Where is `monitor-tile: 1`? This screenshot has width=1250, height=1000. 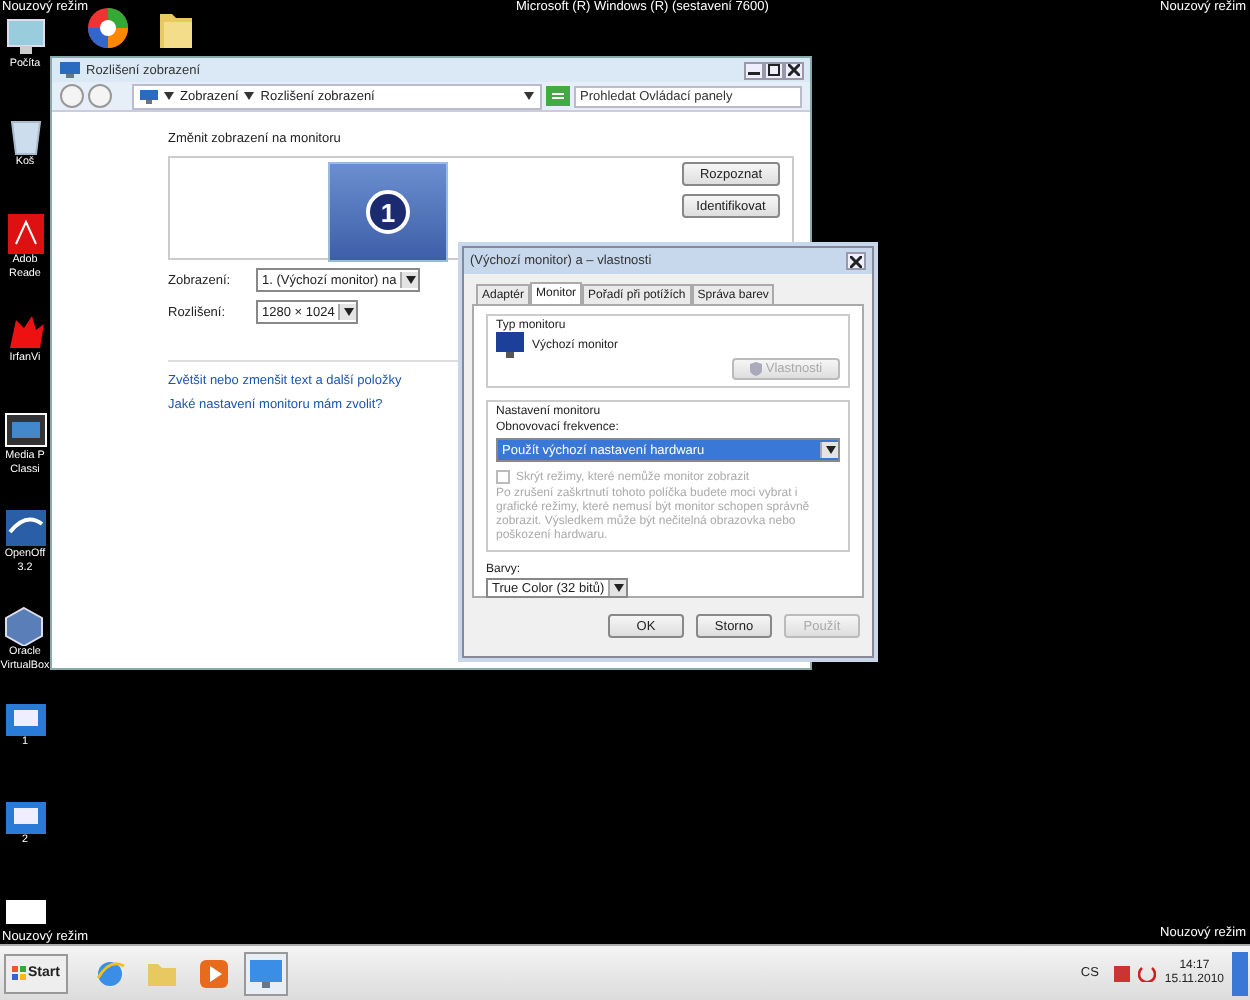
monitor-tile: 1 is located at coordinates (388, 212).